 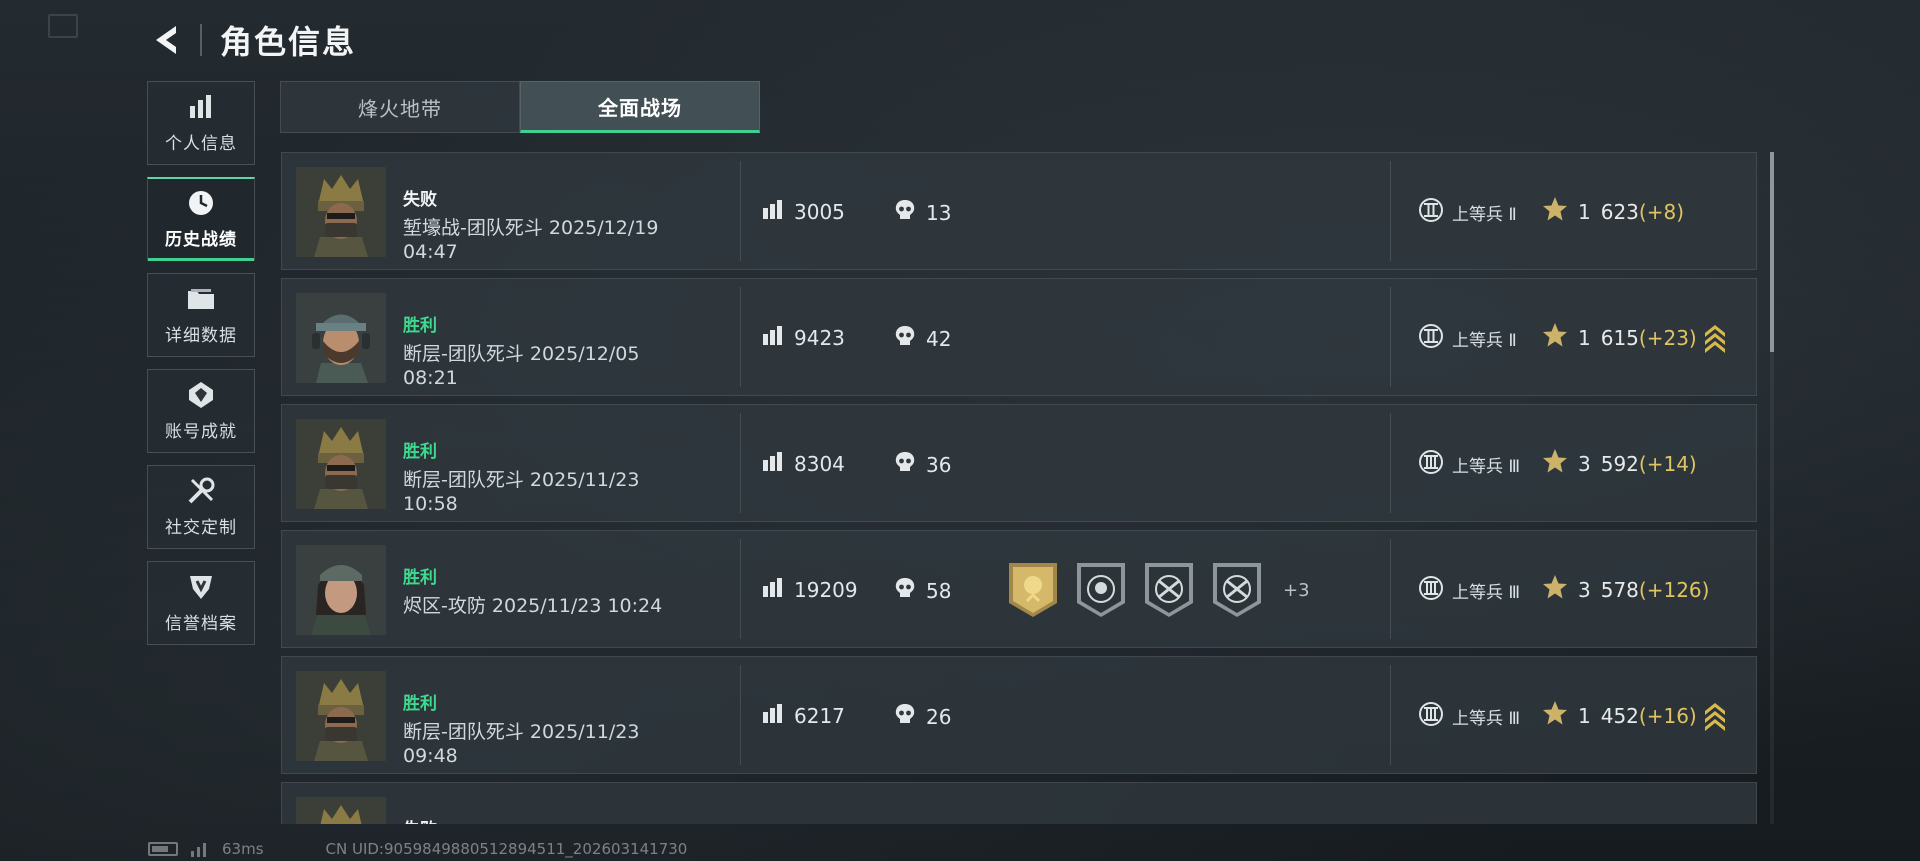 I want to click on mode-tabs: 烽火地带 全面战场, so click(x=520, y=108).